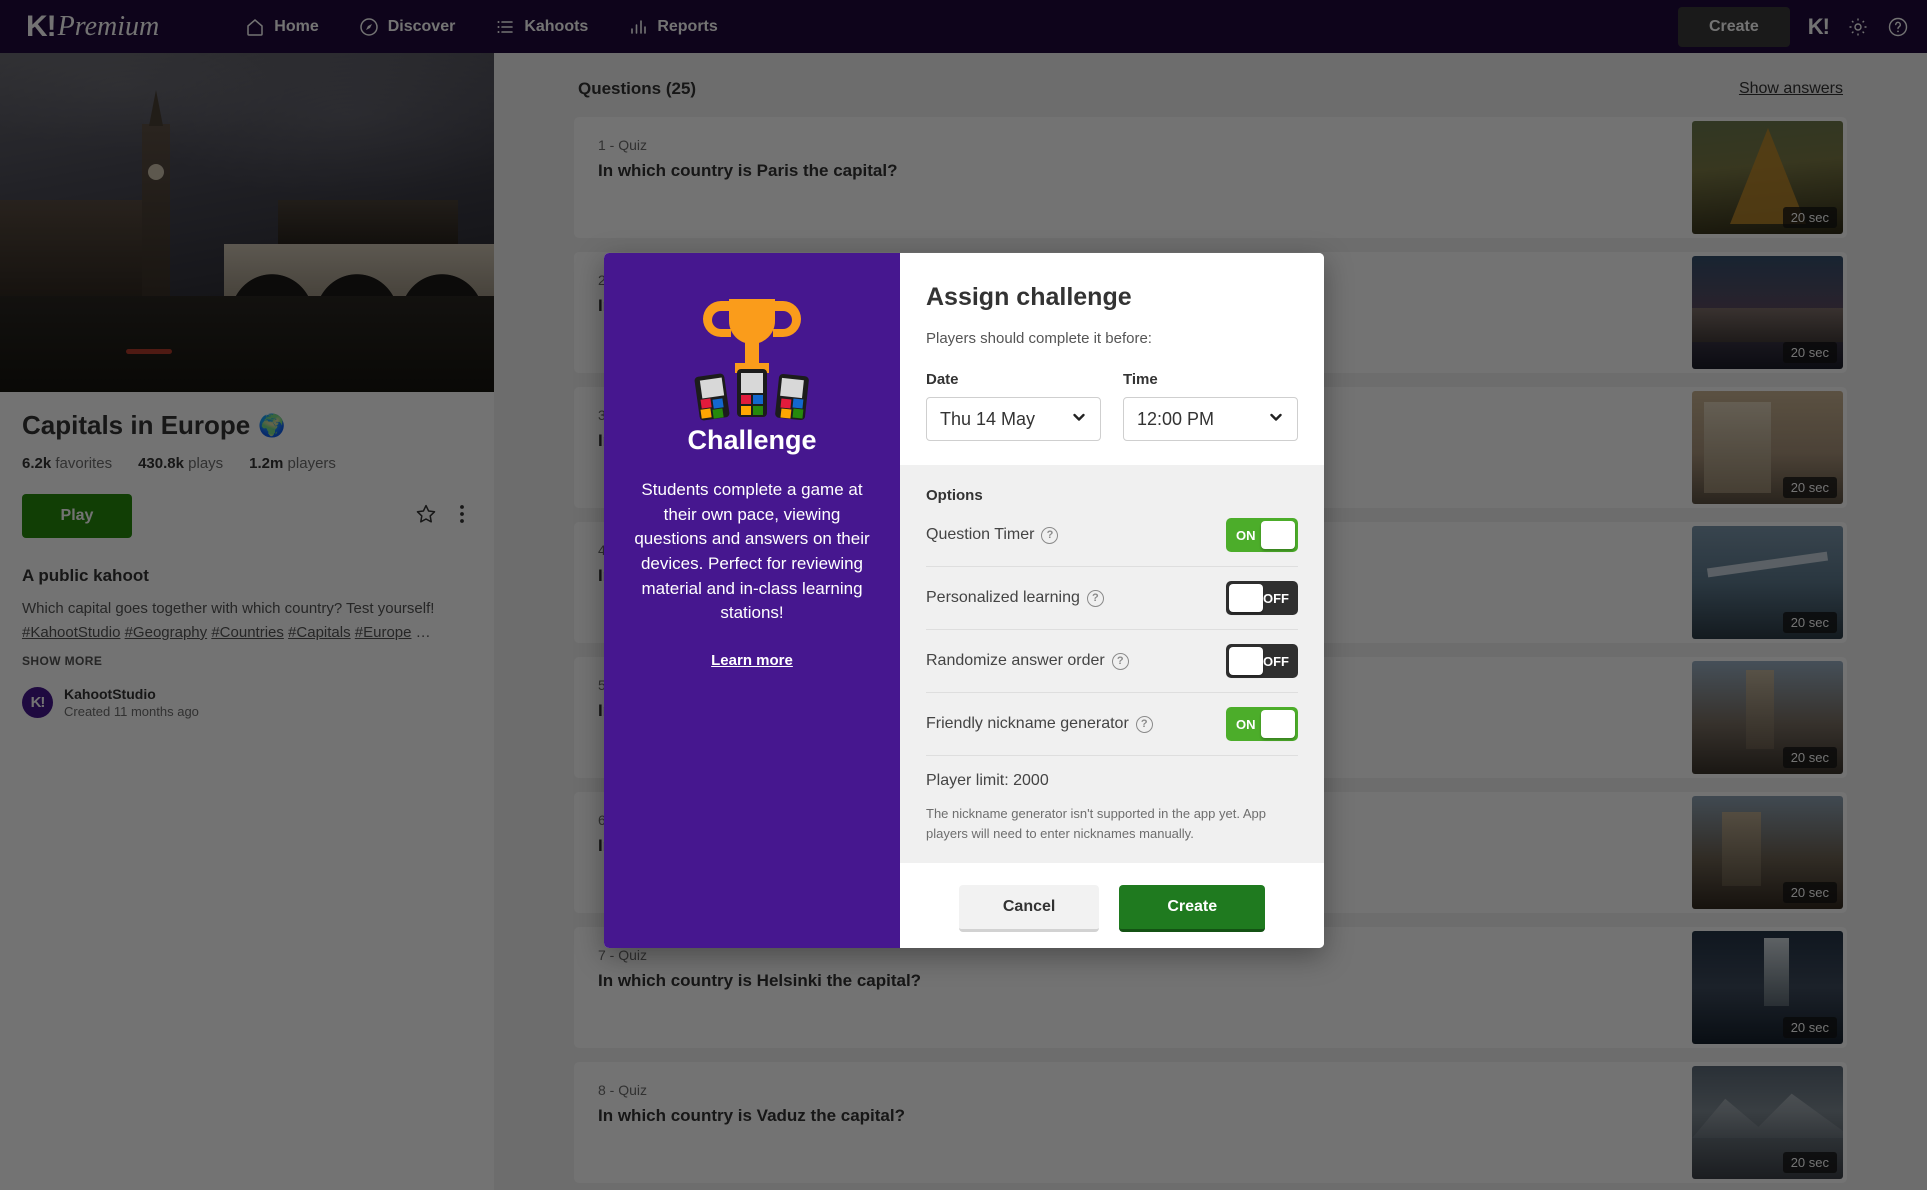 The image size is (1927, 1190). I want to click on challenge-heading: Challenge, so click(752, 440).